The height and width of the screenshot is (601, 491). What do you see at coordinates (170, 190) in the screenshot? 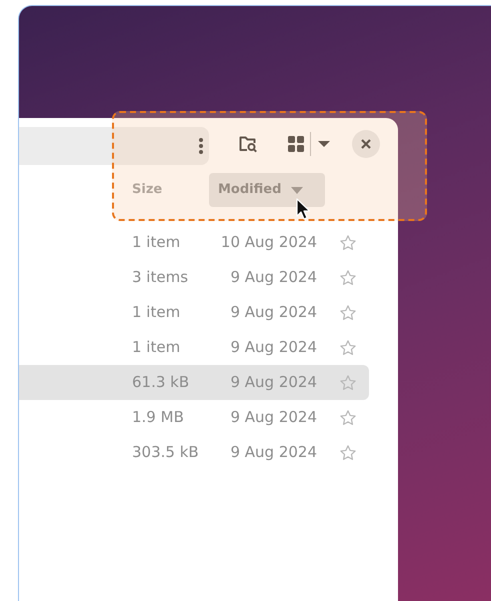
I see `column-header: Size` at bounding box center [170, 190].